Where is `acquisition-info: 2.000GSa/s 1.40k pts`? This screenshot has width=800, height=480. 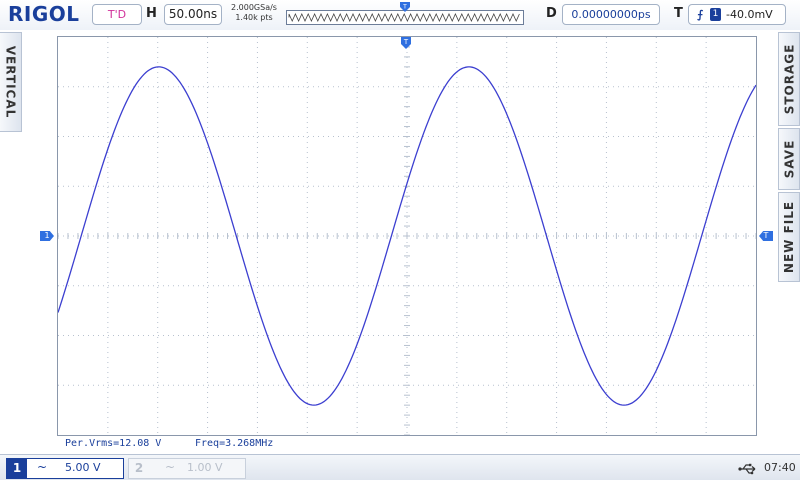
acquisition-info: 2.000GSa/s 1.40k pts is located at coordinates (254, 13).